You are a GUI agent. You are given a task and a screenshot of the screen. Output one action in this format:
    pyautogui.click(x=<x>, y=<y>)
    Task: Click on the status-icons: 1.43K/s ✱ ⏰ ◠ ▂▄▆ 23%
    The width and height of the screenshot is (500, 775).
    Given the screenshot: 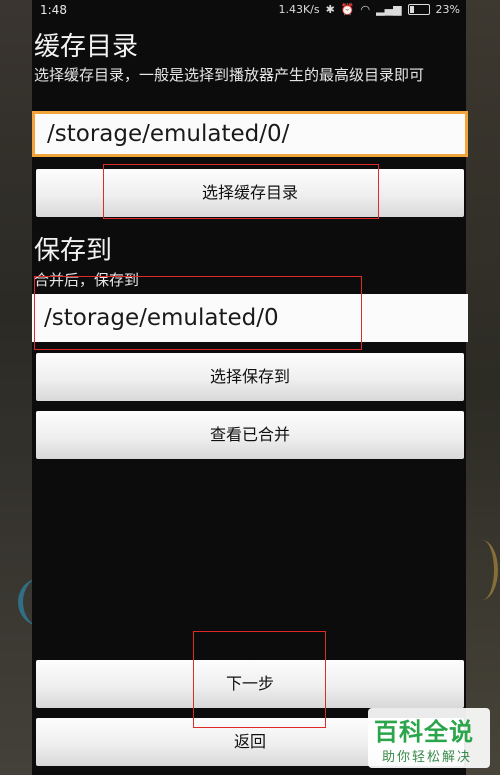 What is the action you would take?
    pyautogui.click(x=369, y=9)
    